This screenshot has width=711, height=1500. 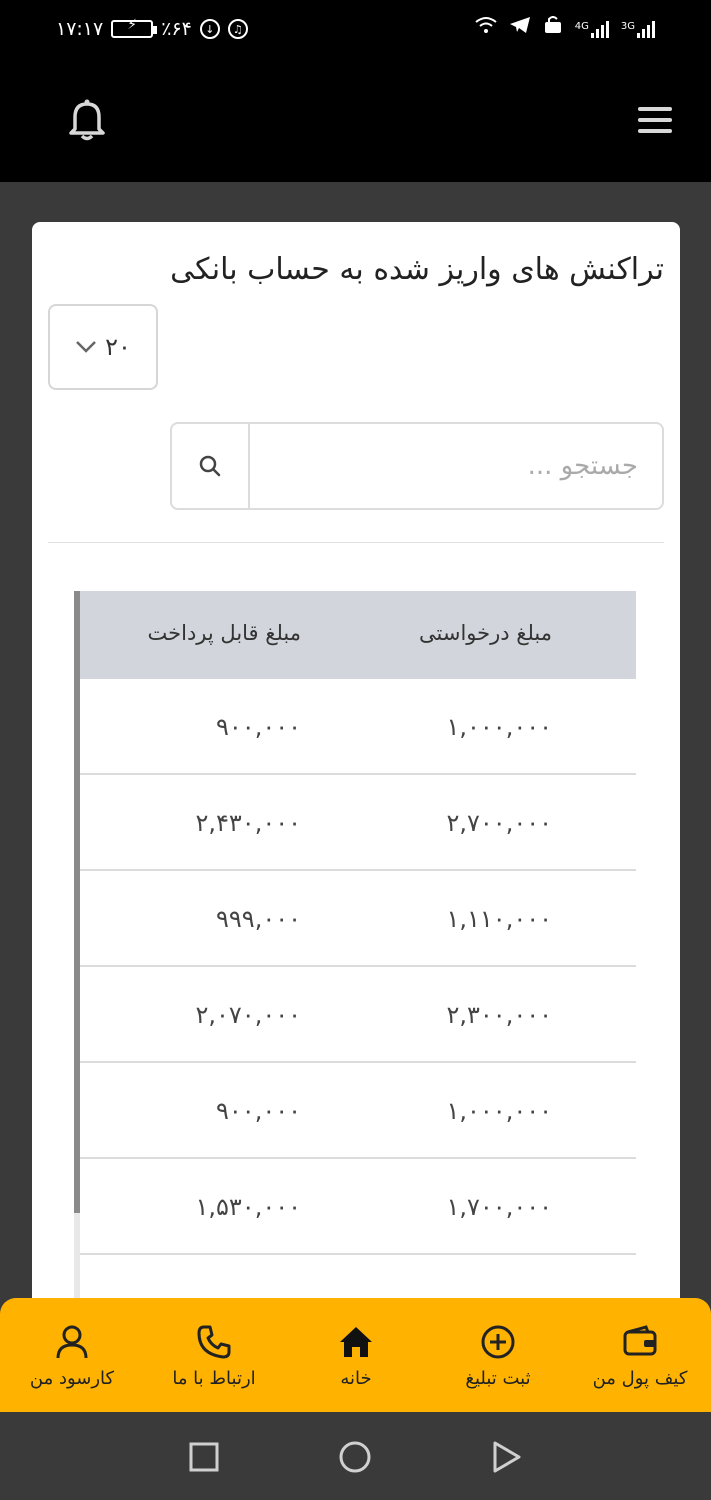 I want to click on nav-item-wallet: کیف پول من, so click(x=640, y=1355).